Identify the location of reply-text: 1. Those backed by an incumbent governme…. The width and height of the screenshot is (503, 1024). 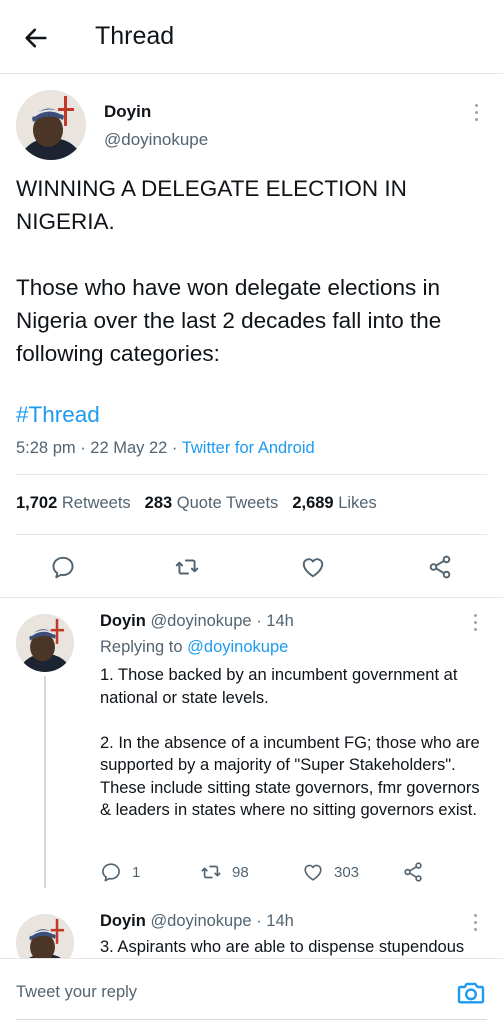
(295, 743).